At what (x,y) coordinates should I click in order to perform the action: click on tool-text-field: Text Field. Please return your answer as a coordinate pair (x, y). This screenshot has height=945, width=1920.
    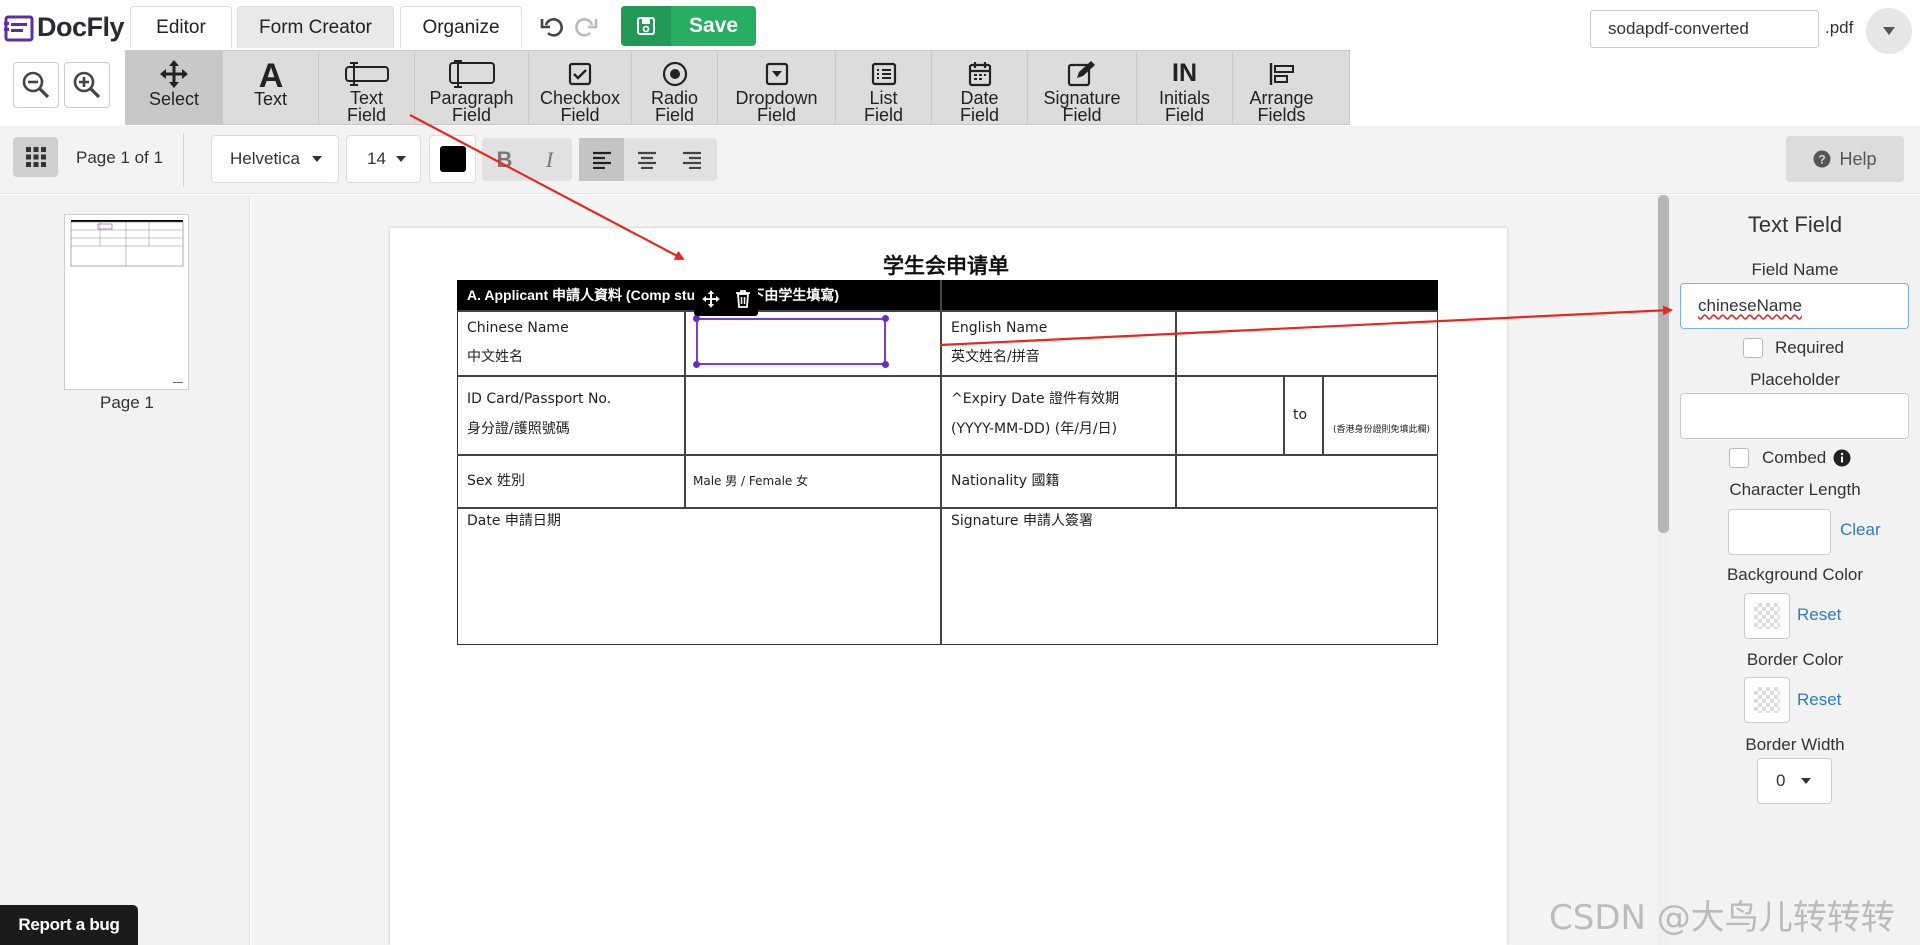
    Looking at the image, I should click on (367, 87).